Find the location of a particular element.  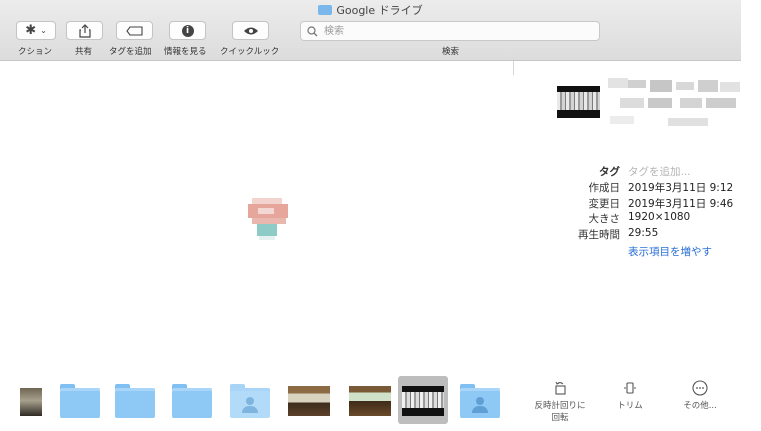

eye-icon is located at coordinates (250, 30).